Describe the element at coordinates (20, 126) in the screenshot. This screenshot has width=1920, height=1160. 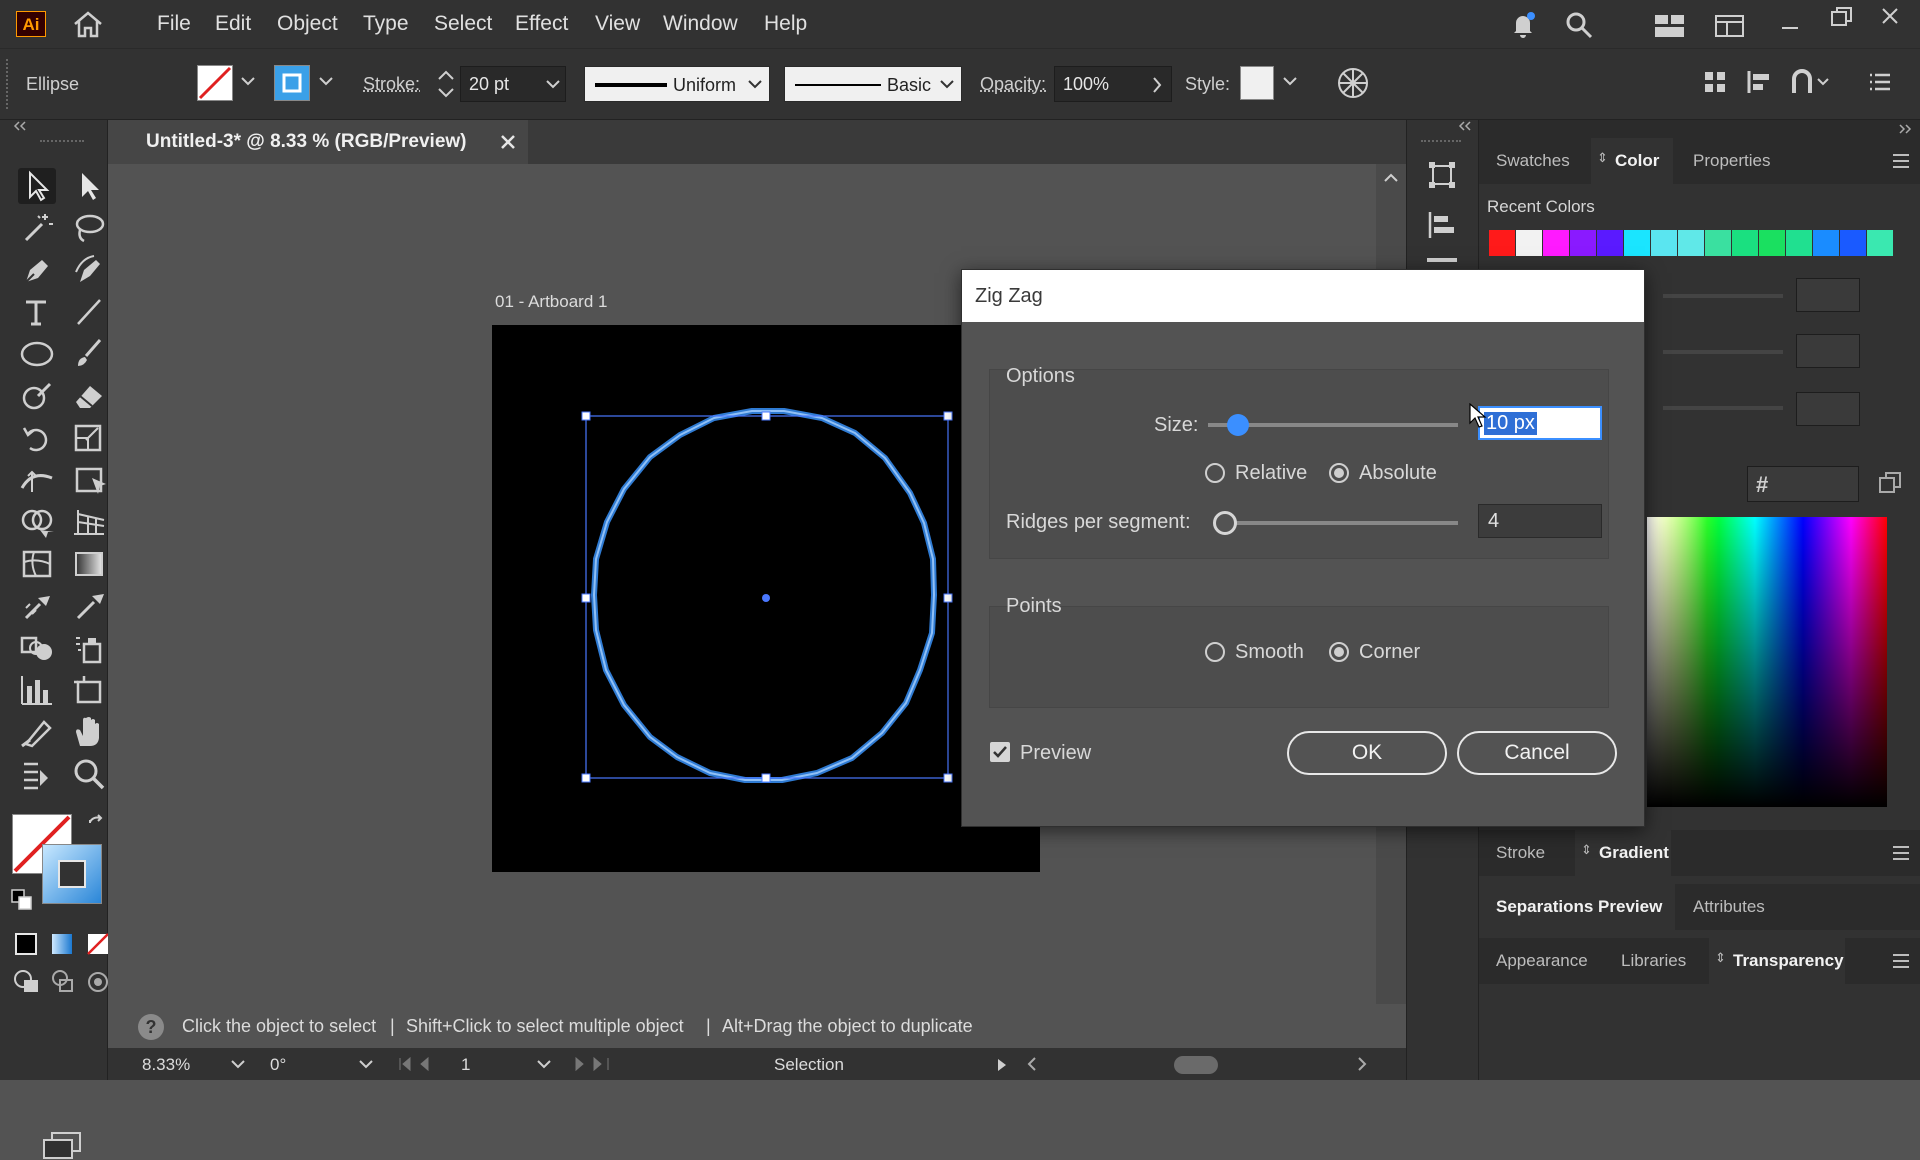
I see `collapse-toolbar-icon` at that location.